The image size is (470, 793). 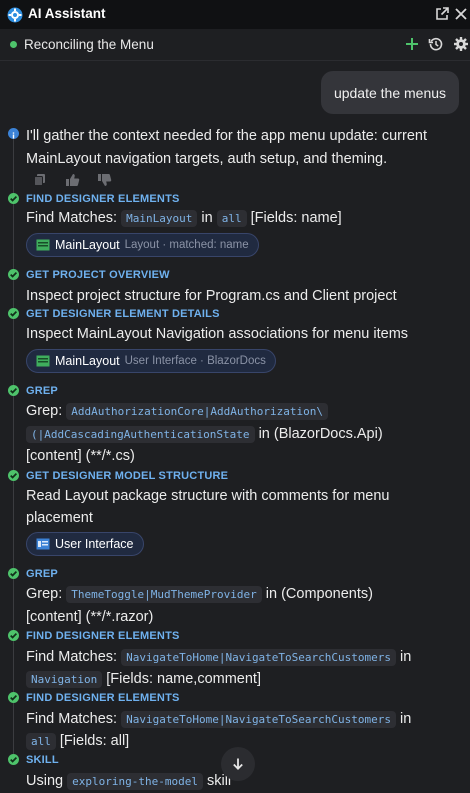 What do you see at coordinates (461, 44) in the screenshot?
I see `gear-icon` at bounding box center [461, 44].